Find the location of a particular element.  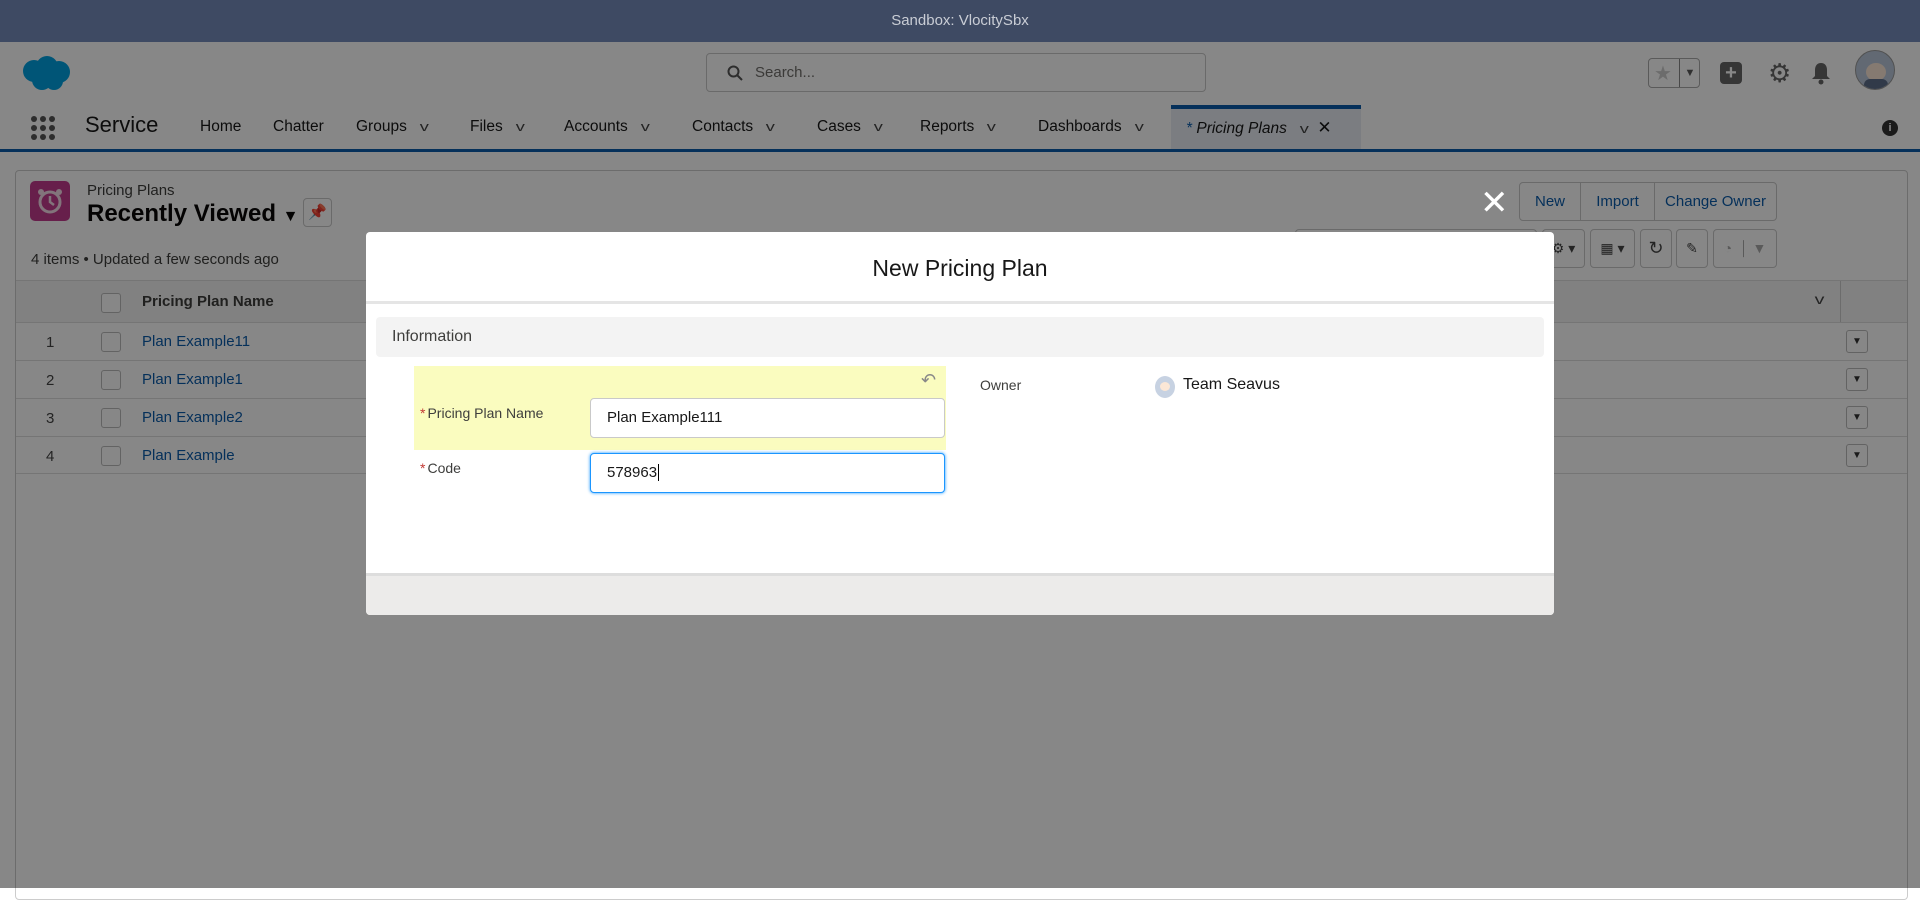

modal-title: New Pricing Plan is located at coordinates (960, 268).